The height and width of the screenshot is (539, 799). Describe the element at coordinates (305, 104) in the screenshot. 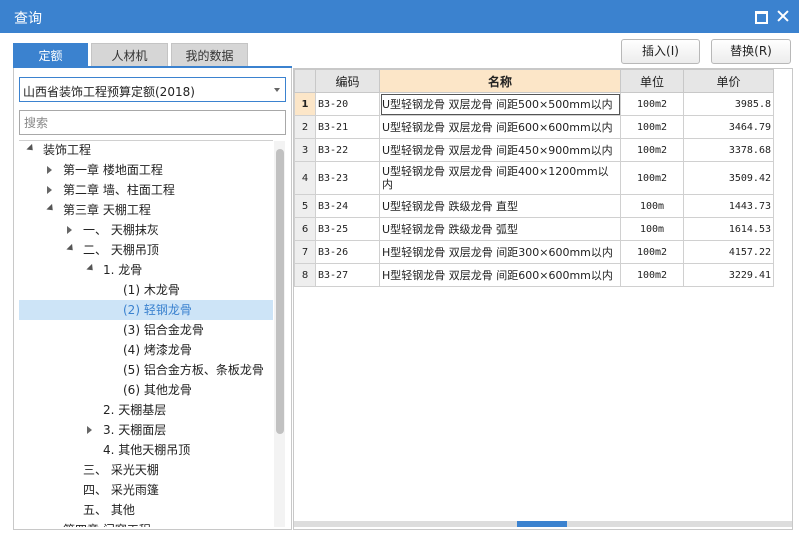

I see `row-number-cell: 1` at that location.